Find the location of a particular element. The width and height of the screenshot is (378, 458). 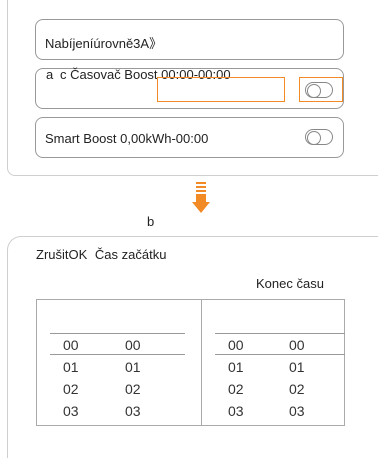

start-selection-line-bottom is located at coordinates (117, 354).